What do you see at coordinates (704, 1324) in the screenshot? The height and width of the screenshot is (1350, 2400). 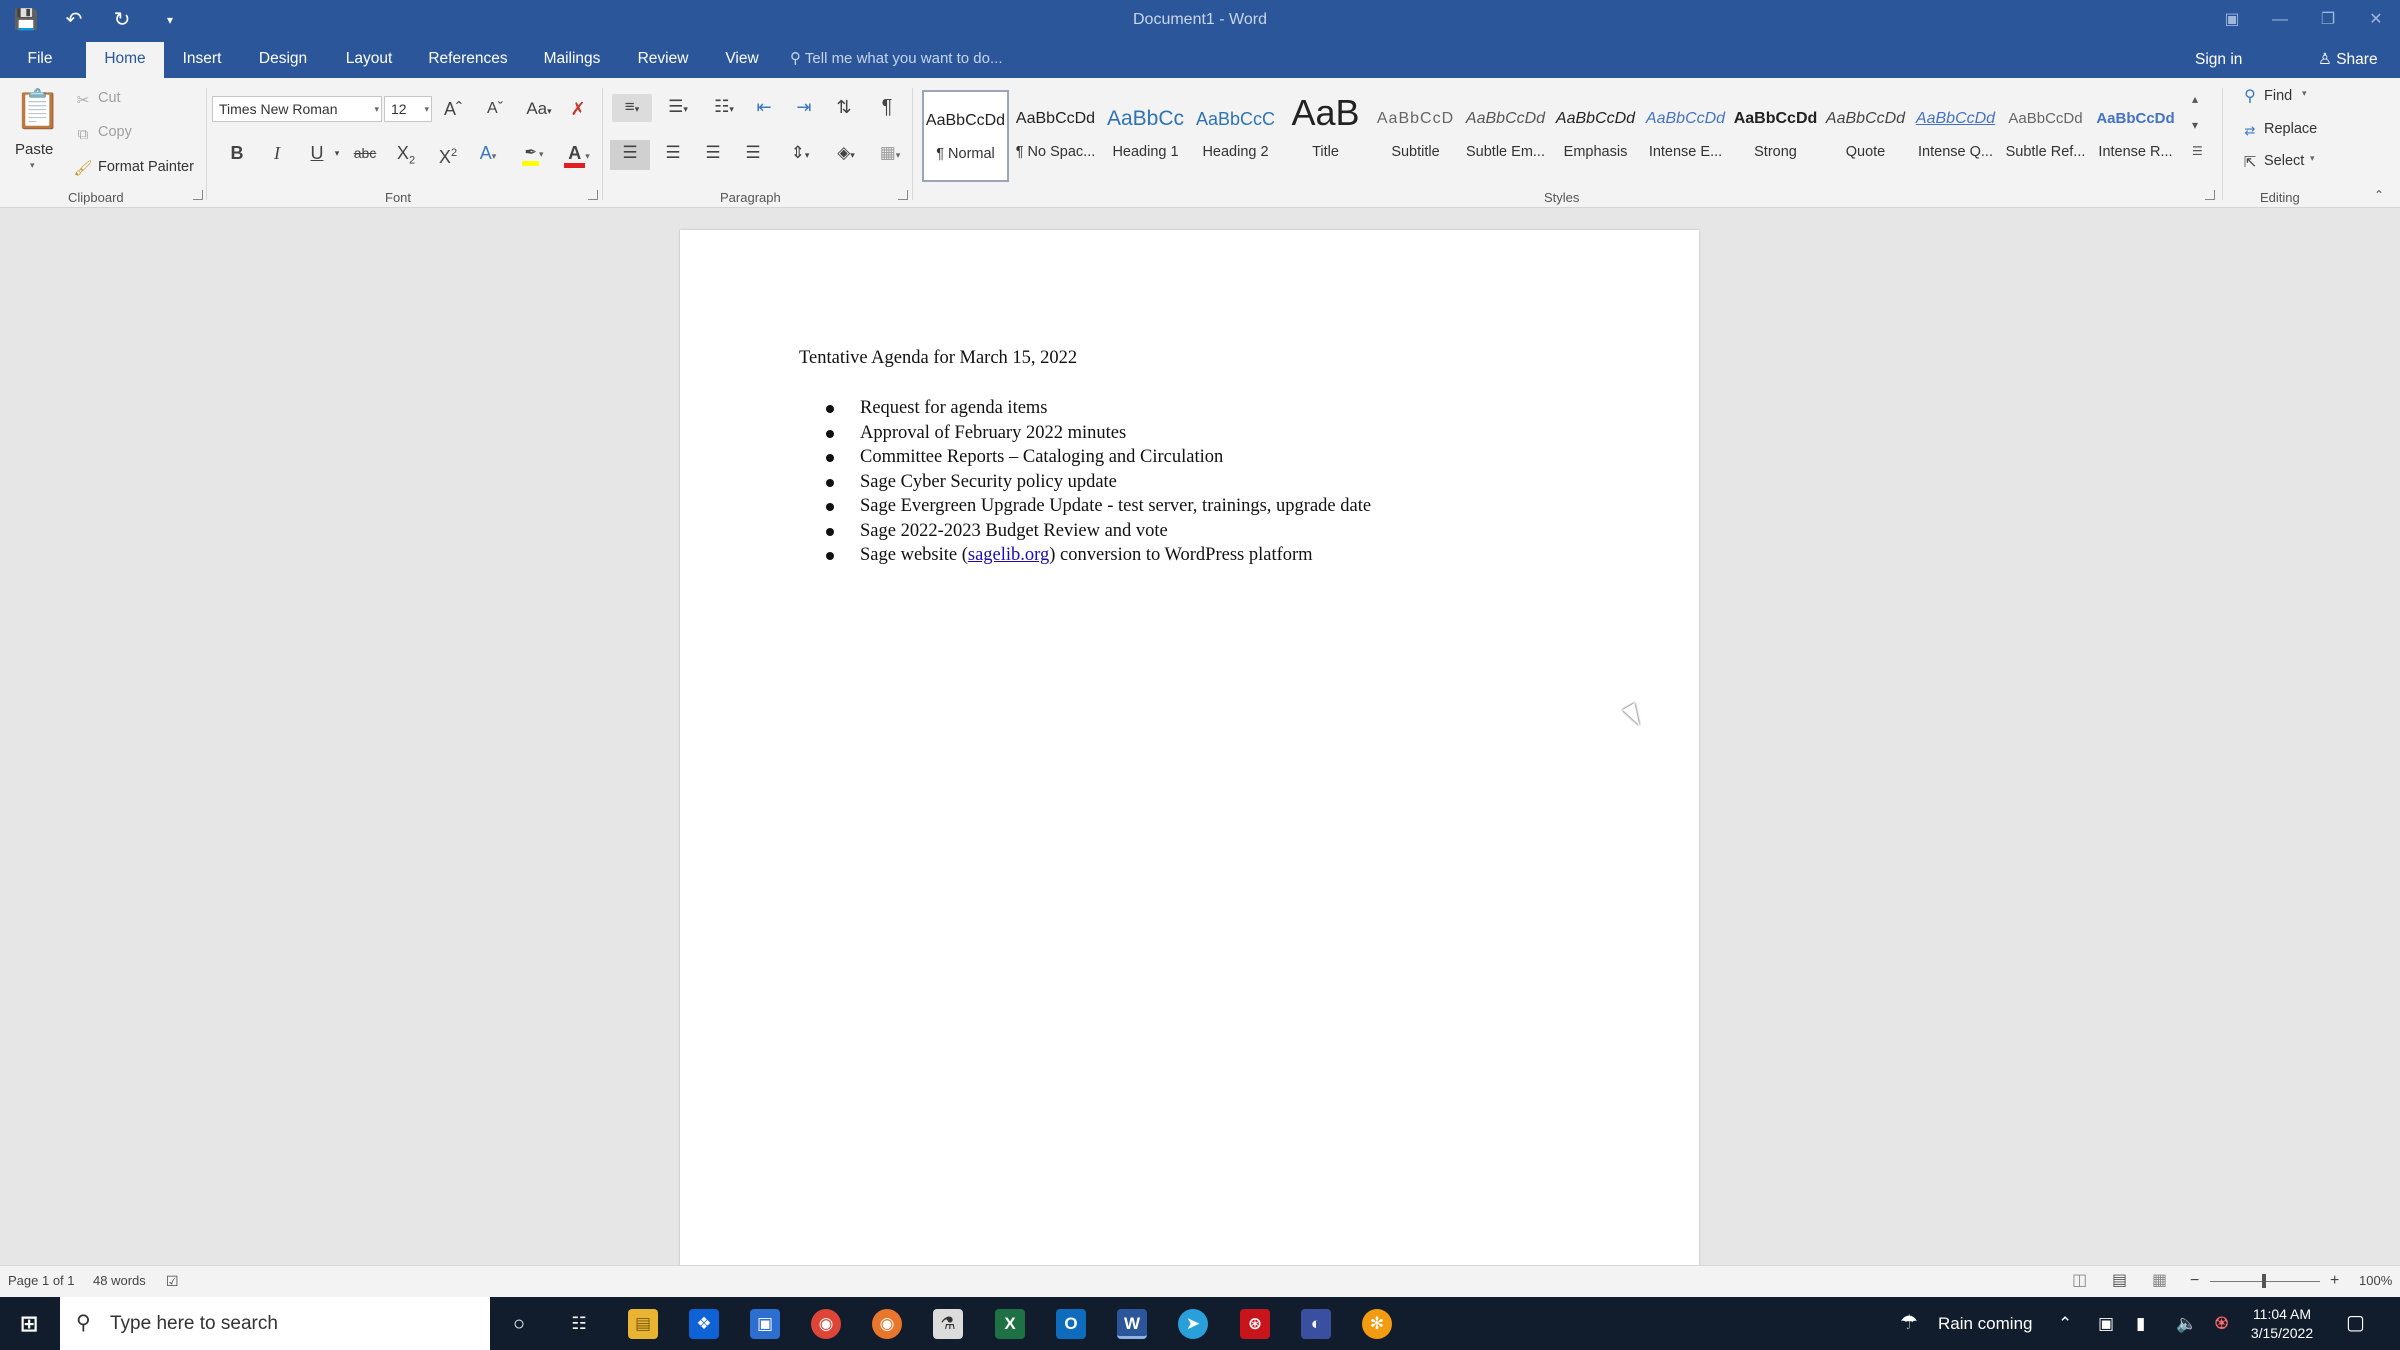 I see `dropbox-icon: ❖` at bounding box center [704, 1324].